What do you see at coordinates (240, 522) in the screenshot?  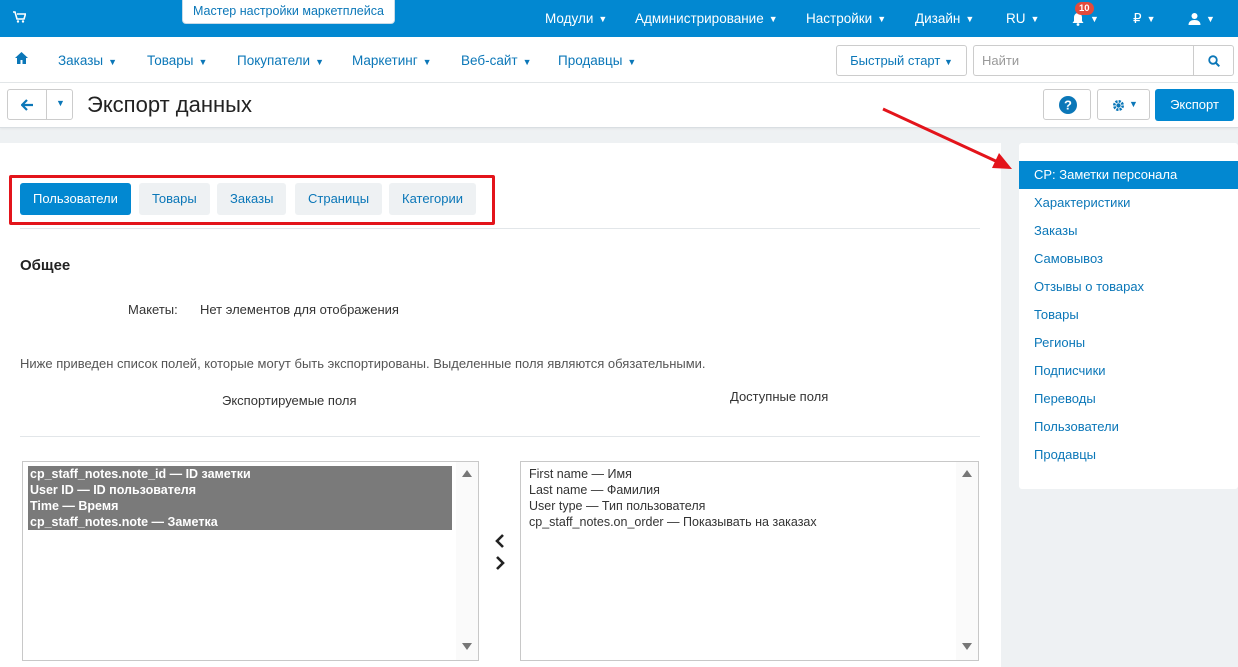 I see `list-item: cp_staff_notes.note — Заметка` at bounding box center [240, 522].